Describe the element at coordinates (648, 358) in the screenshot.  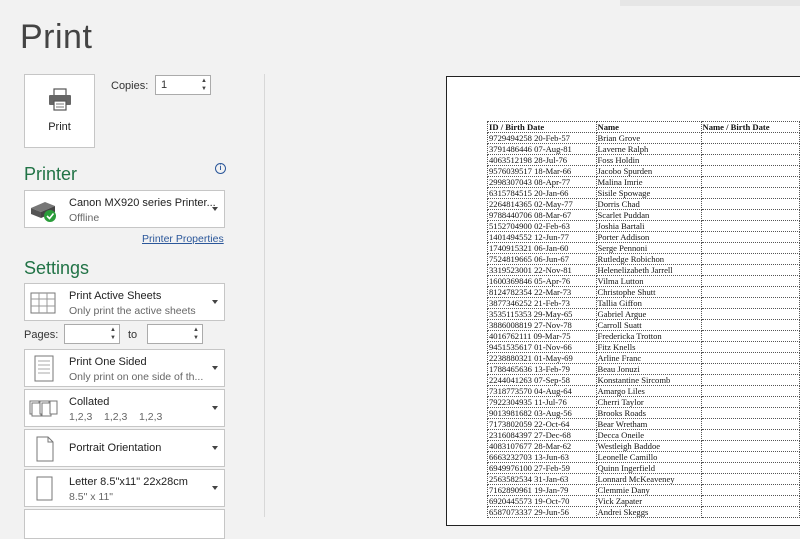
I see `cell-name: Arline Franc` at that location.